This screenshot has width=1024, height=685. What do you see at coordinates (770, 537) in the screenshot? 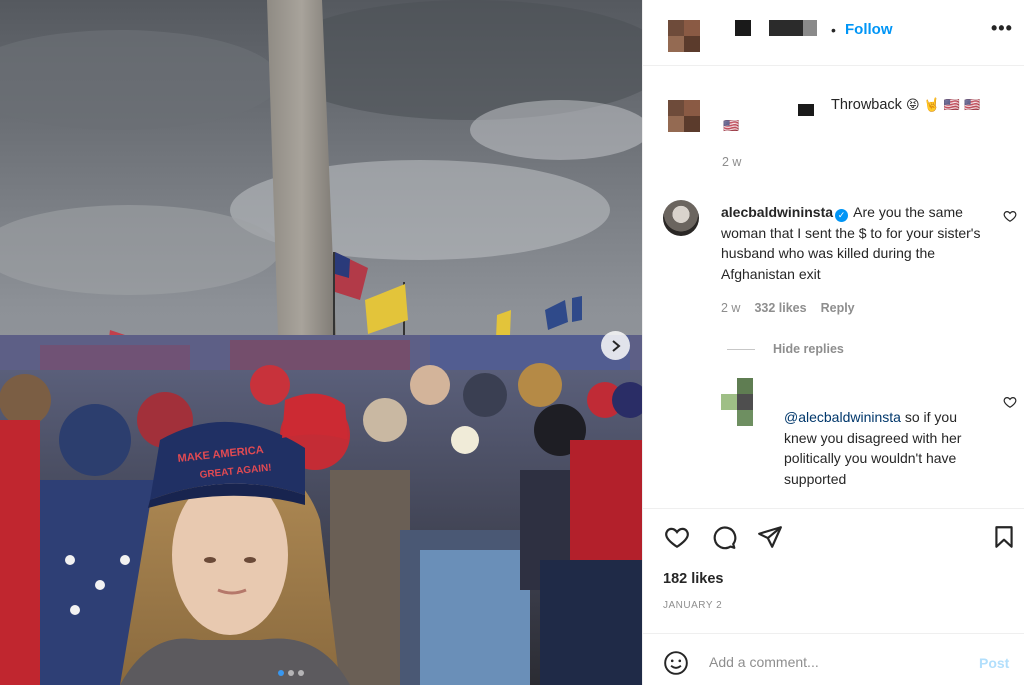
I see `share-paper-plane-icon` at bounding box center [770, 537].